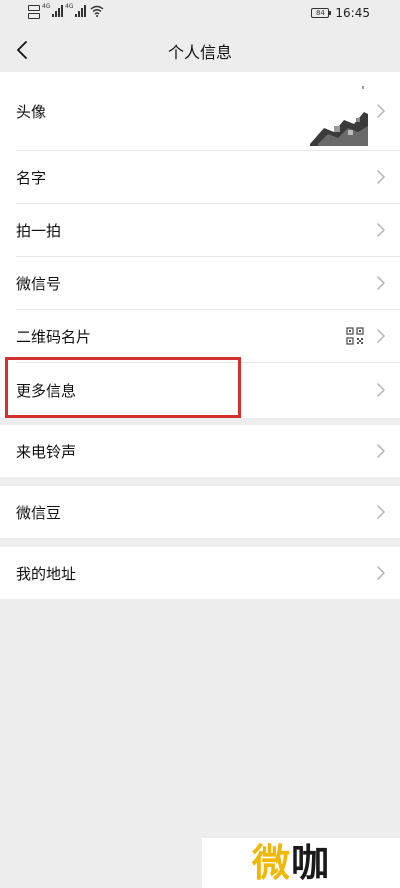 The image size is (400, 888). I want to click on row-wechat-id-label: 微信号, so click(39, 284).